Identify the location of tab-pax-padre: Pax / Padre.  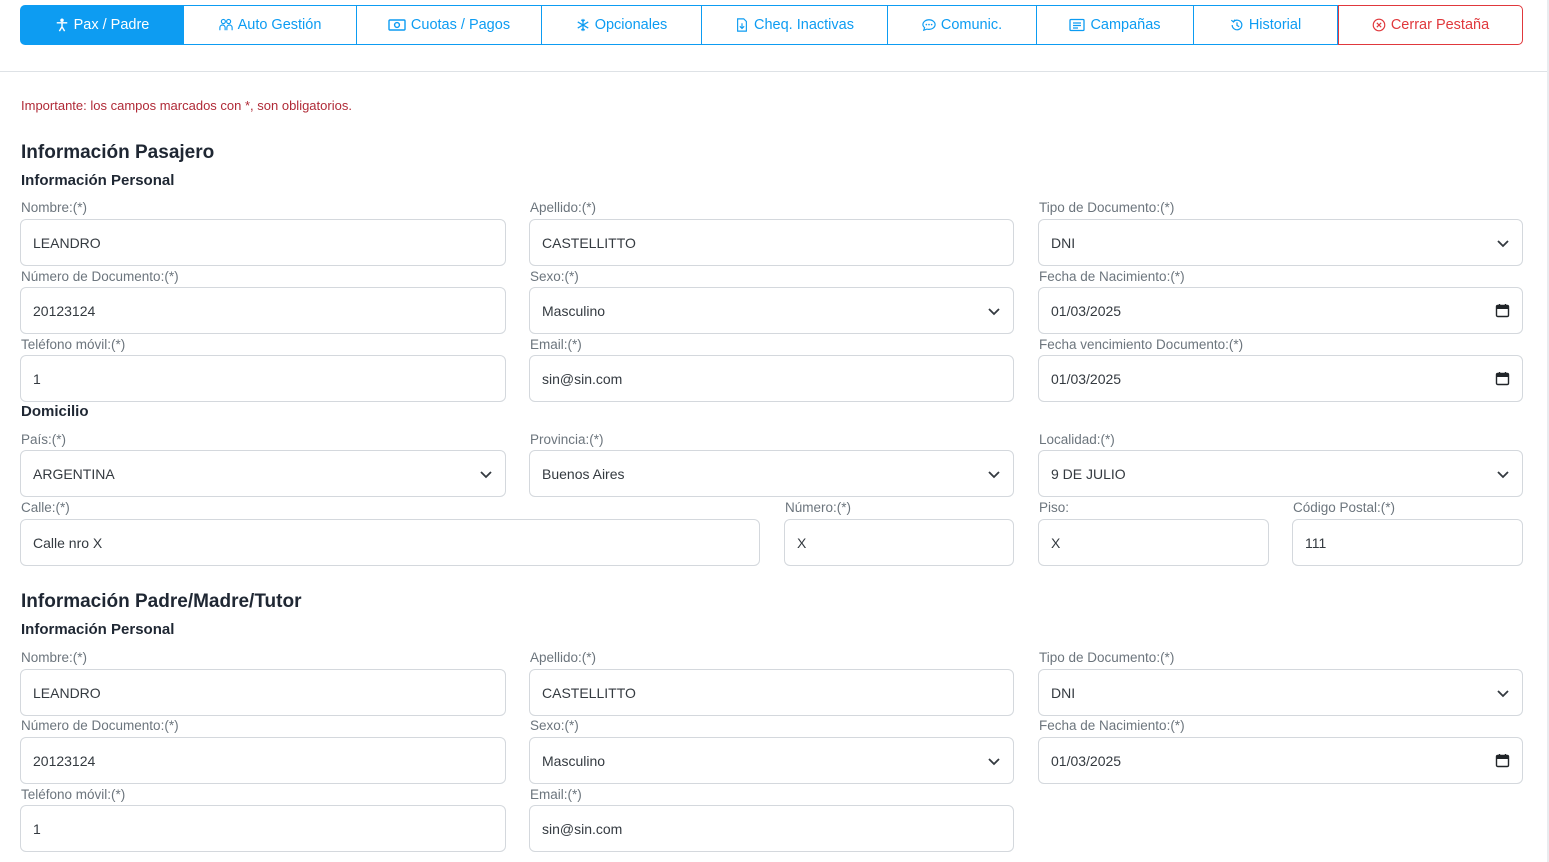
(102, 25).